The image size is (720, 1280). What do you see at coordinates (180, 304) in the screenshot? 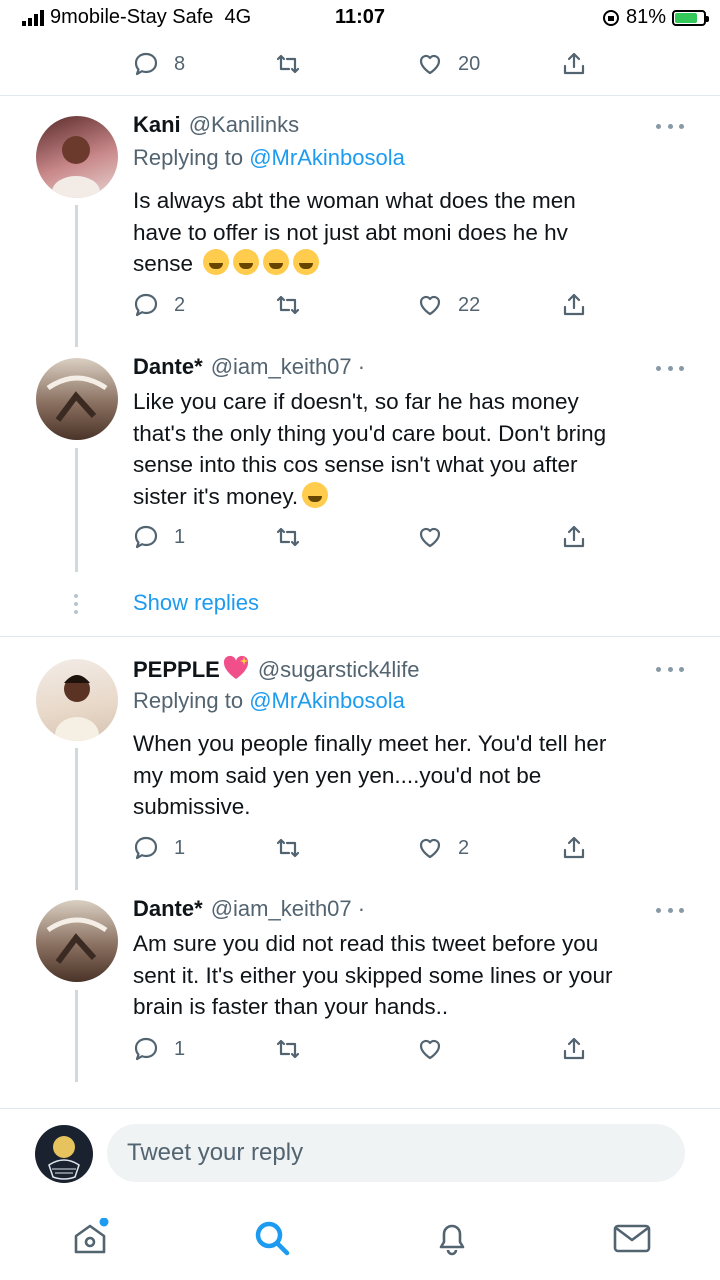
I see `reply-count: 2` at bounding box center [180, 304].